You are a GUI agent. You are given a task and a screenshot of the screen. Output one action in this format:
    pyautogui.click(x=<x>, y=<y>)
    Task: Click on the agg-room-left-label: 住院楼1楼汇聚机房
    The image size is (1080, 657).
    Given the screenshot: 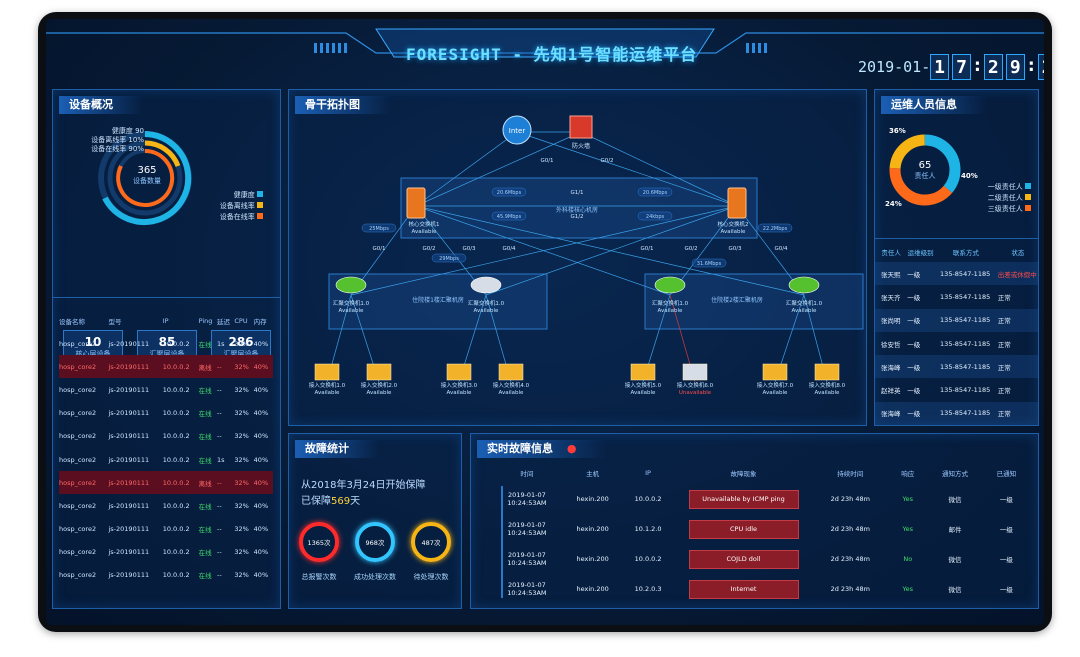 What is the action you would take?
    pyautogui.click(x=438, y=300)
    